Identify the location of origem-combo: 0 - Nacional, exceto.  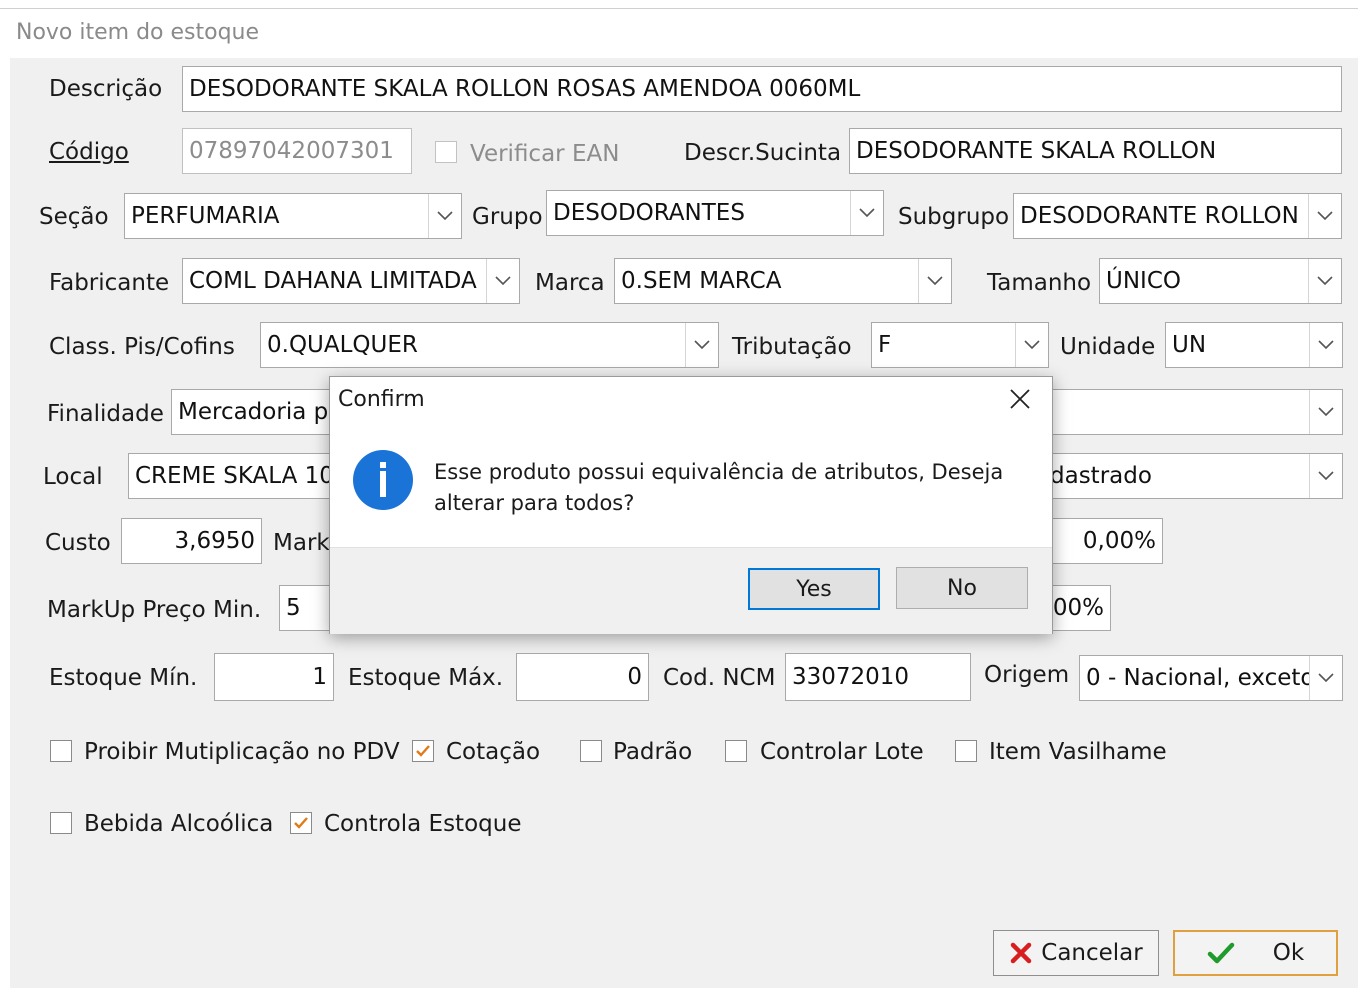
(1211, 678).